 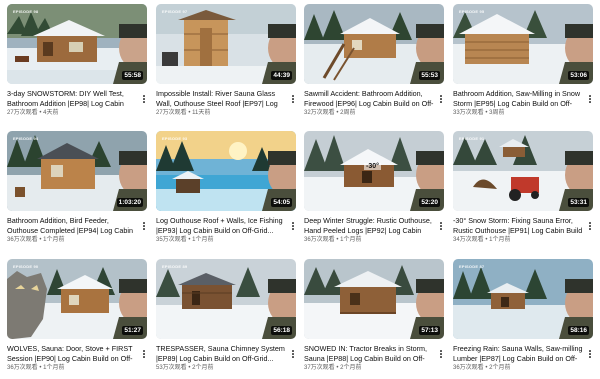 I want to click on episode-badge: EPISODE 98, so click(x=26, y=11).